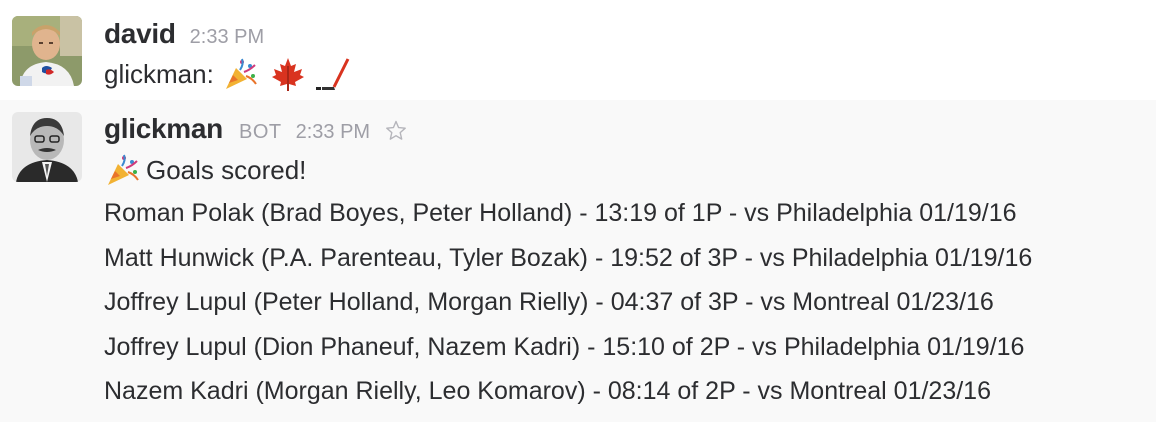  I want to click on message-text: glickman:, so click(159, 74).